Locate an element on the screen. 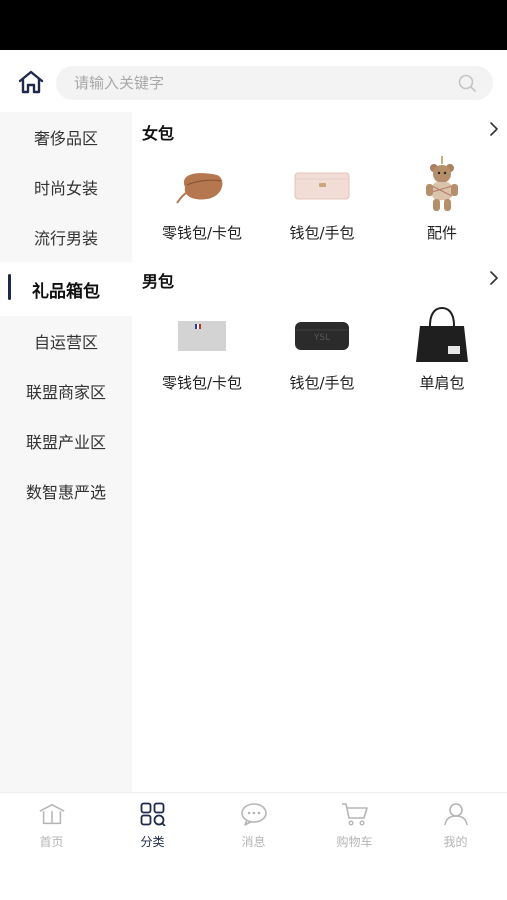  category-item: 配件 is located at coordinates (442, 211).